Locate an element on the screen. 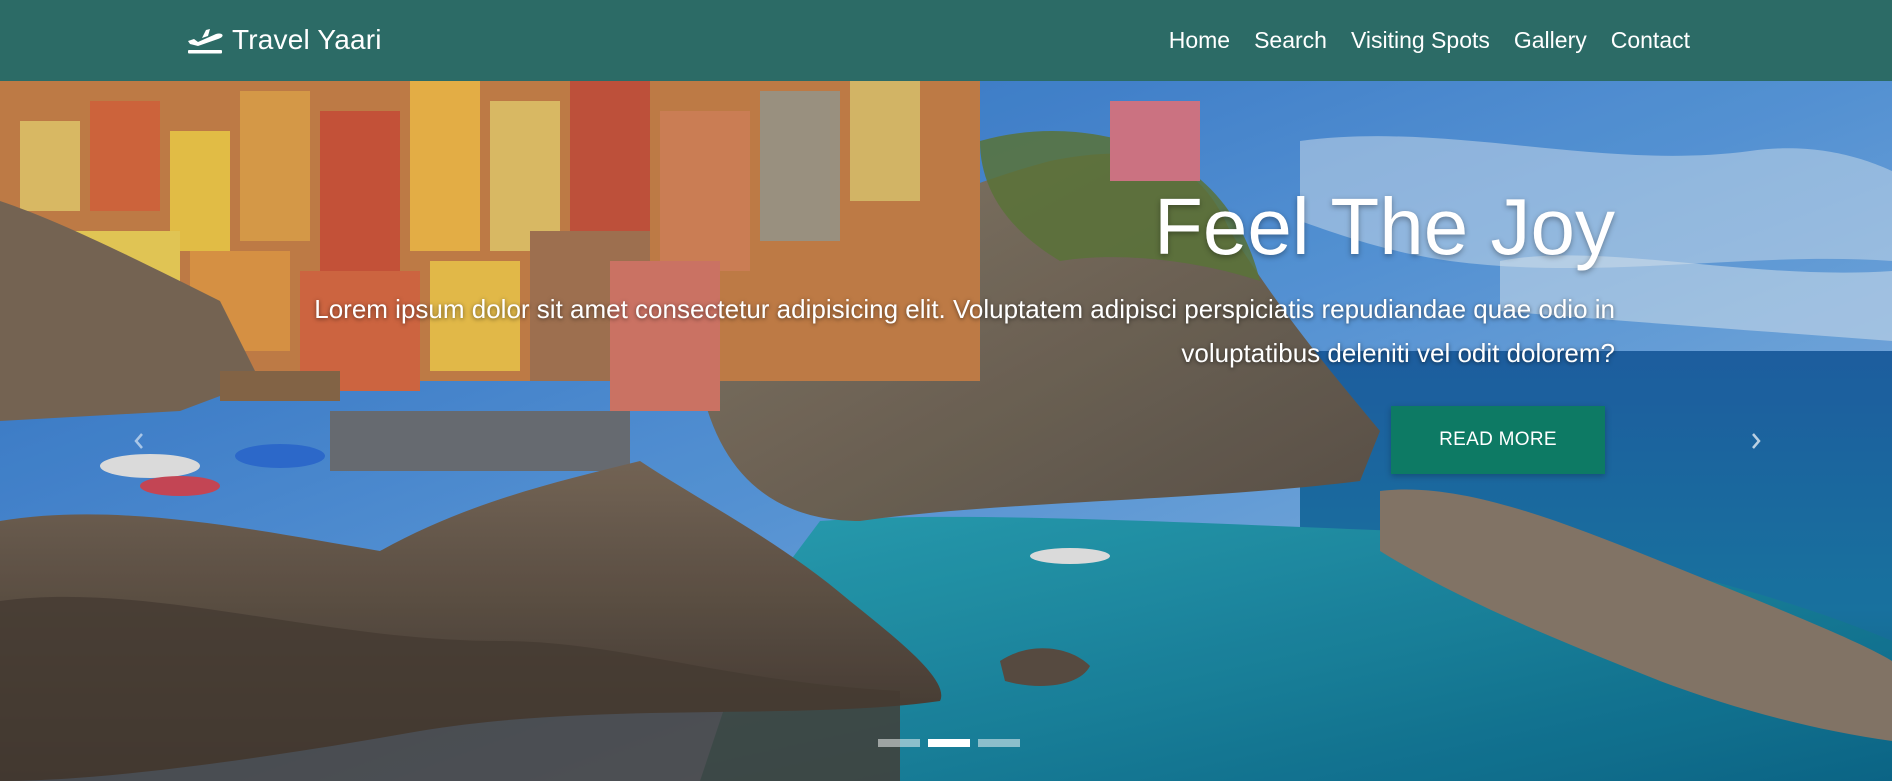  carousel-prev-button is located at coordinates (139, 441).